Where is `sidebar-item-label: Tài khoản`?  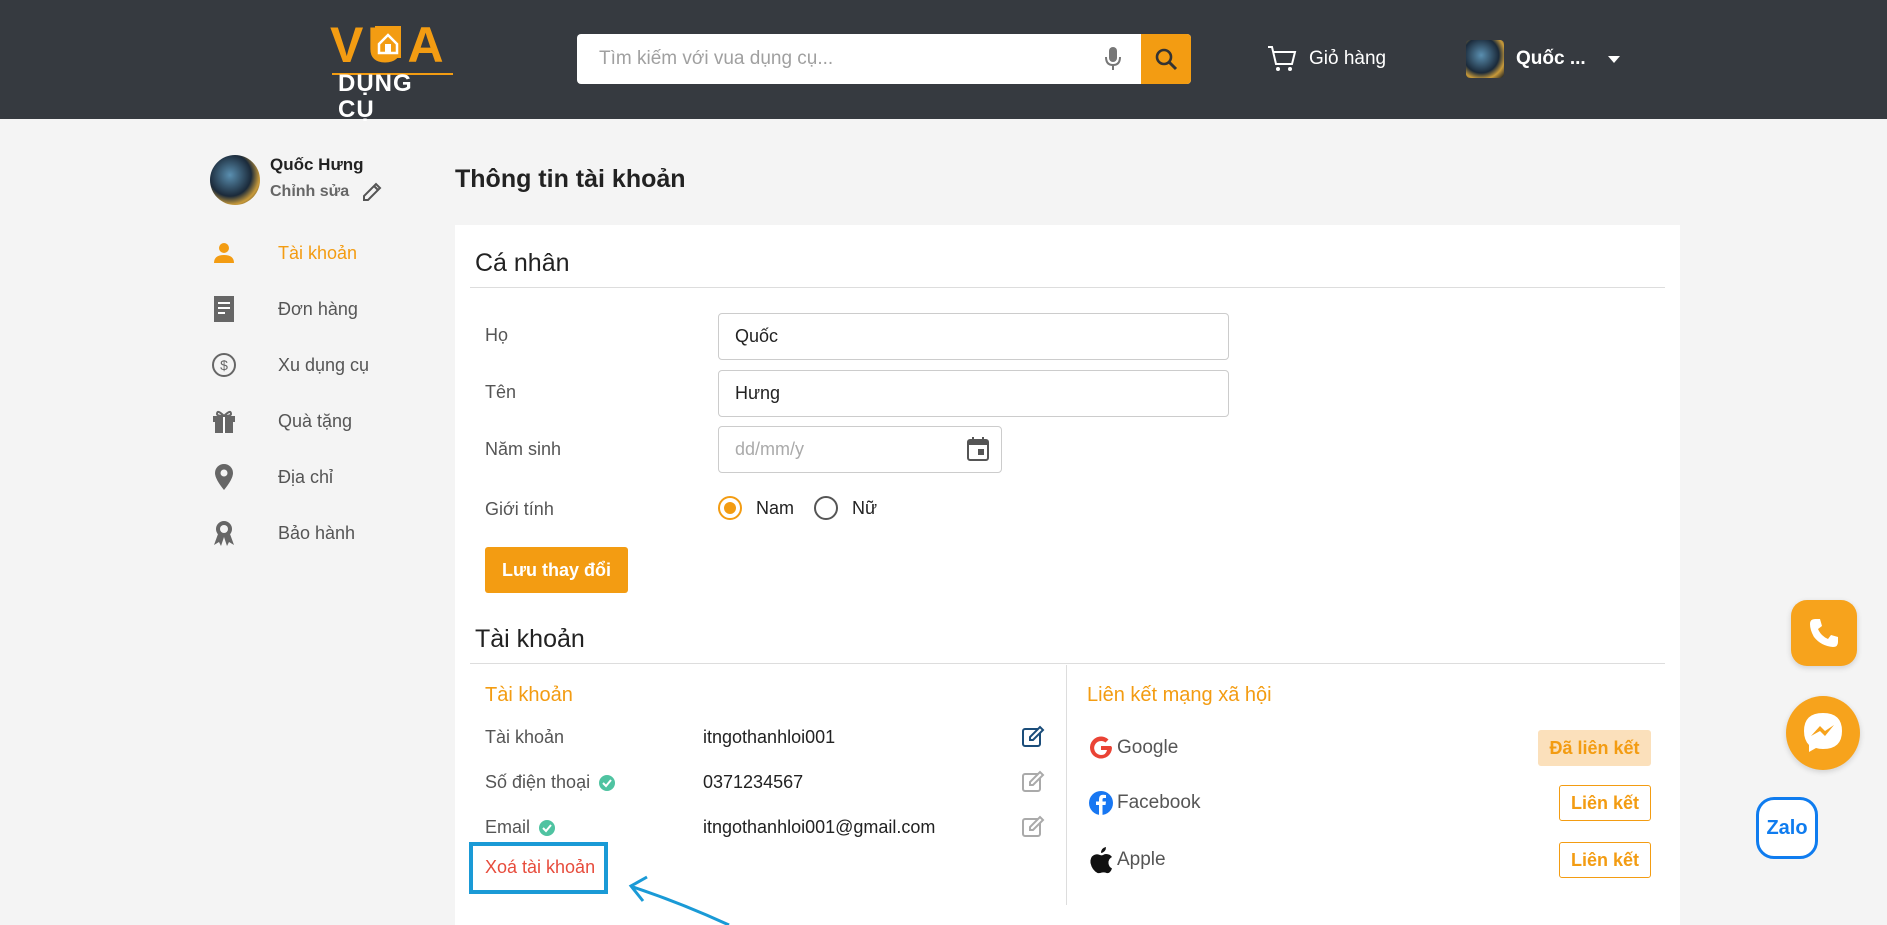
sidebar-item-label: Tài khoản is located at coordinates (318, 252).